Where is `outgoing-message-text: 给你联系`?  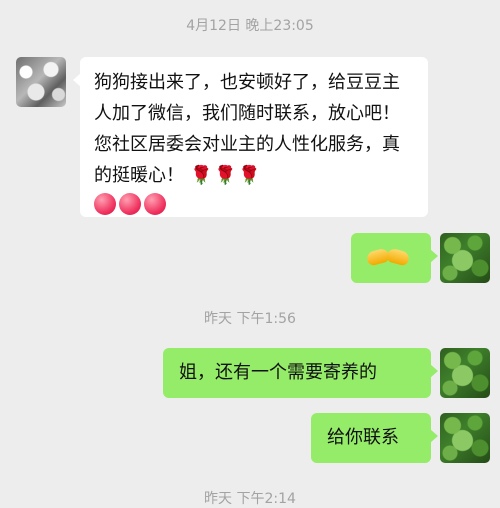 outgoing-message-text: 给你联系 is located at coordinates (363, 437).